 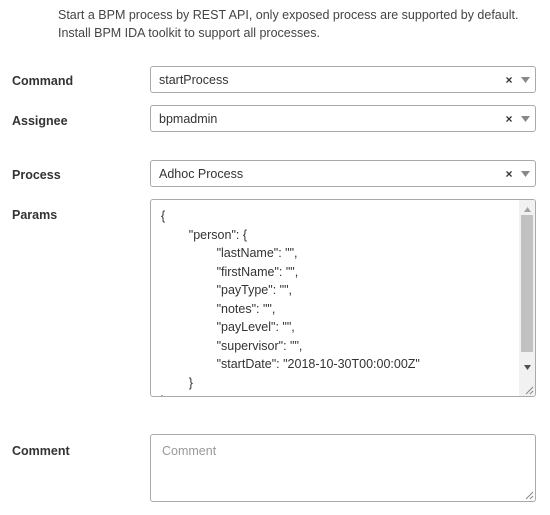 I want to click on process-select: Adhoc Process ×, so click(x=343, y=173).